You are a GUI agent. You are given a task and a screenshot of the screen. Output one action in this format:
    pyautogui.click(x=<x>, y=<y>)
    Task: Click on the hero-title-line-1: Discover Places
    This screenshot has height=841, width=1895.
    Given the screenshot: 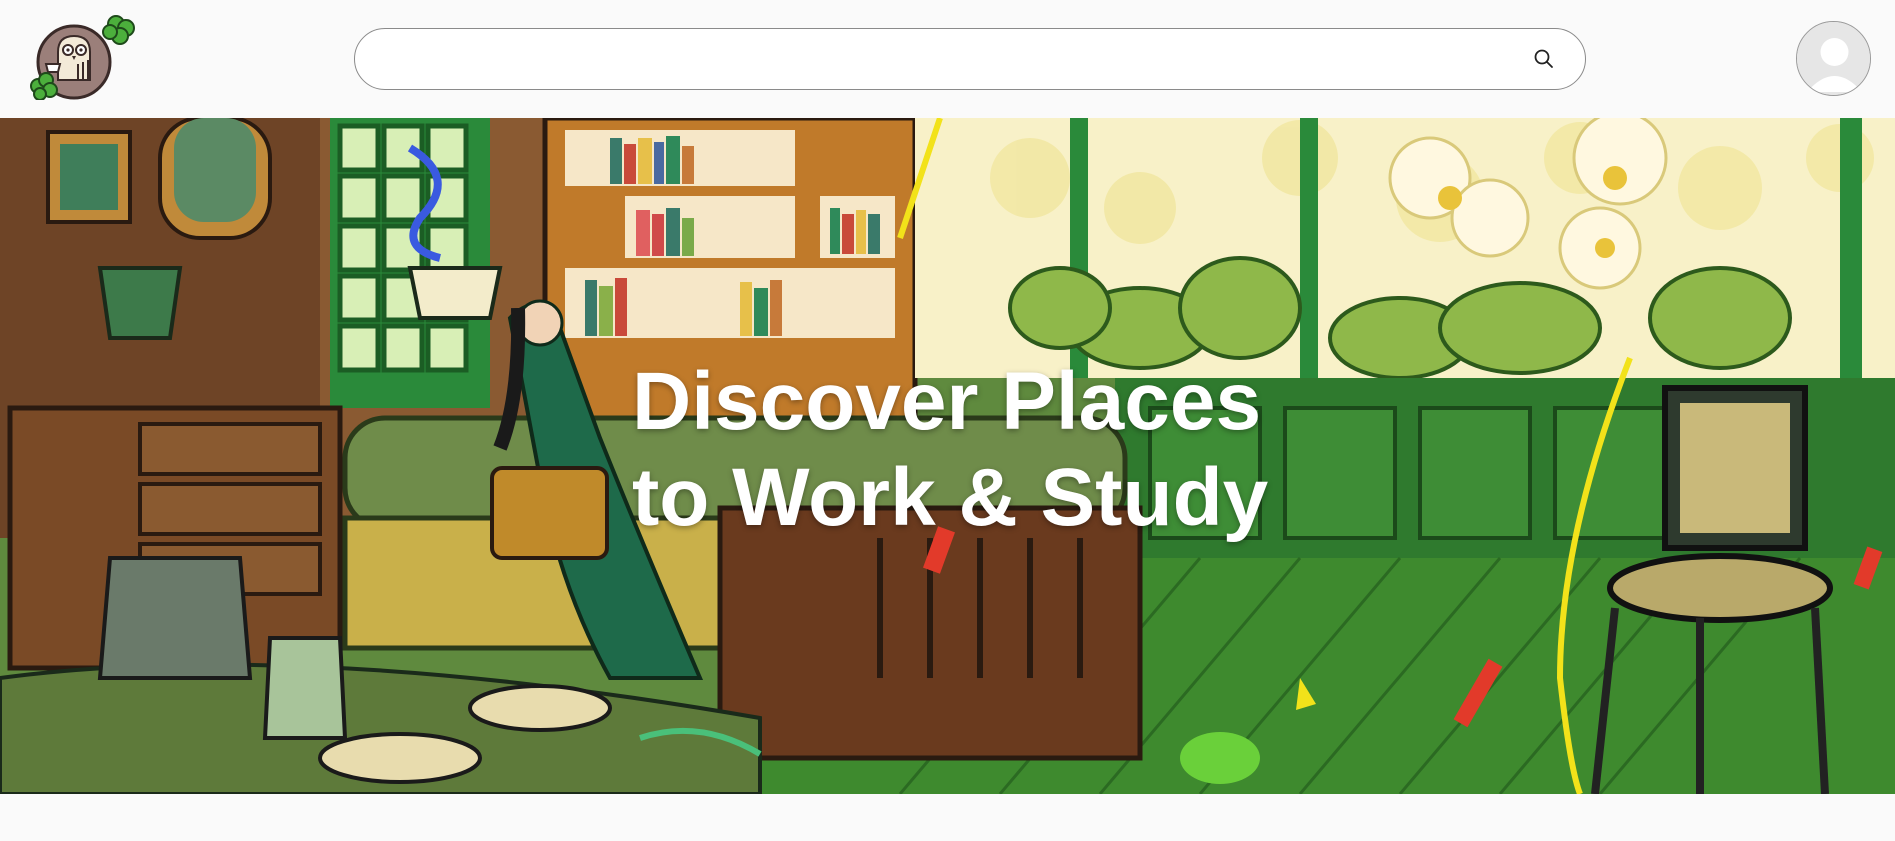 What is the action you would take?
    pyautogui.click(x=947, y=401)
    